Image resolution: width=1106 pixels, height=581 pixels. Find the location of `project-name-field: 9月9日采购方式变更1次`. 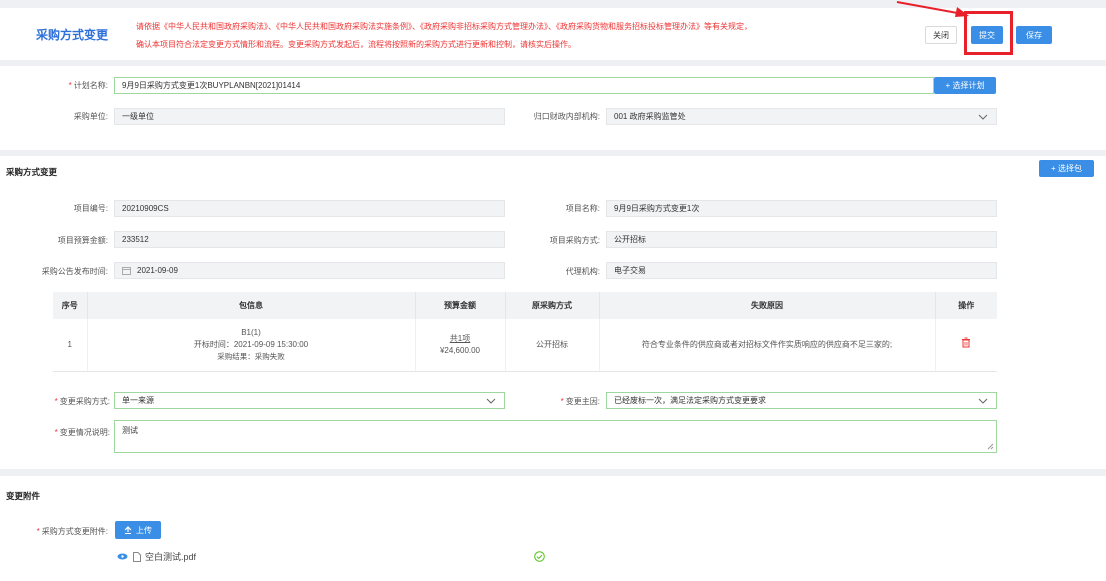

project-name-field: 9月9日采购方式变更1次 is located at coordinates (801, 208).